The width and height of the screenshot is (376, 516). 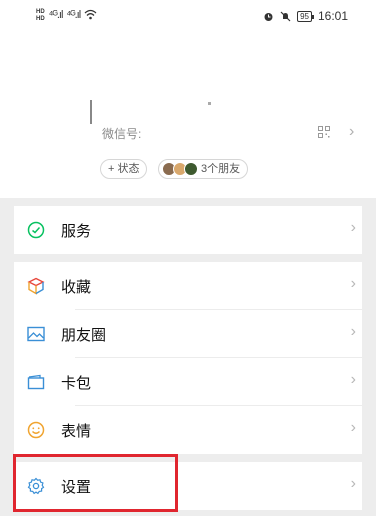 What do you see at coordinates (76, 231) in the screenshot?
I see `menu-label-services: 服务` at bounding box center [76, 231].